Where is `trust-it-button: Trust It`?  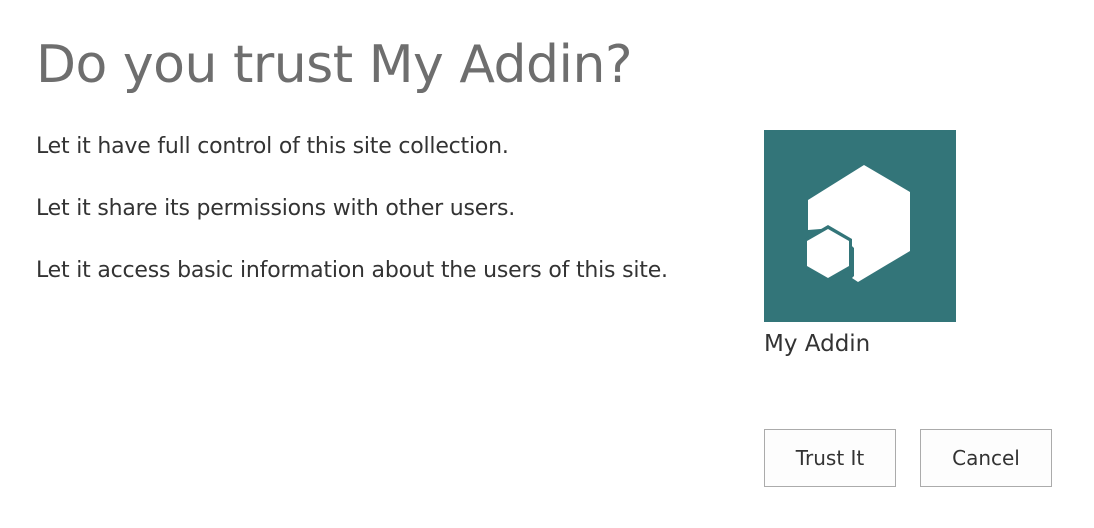 trust-it-button: Trust It is located at coordinates (830, 458).